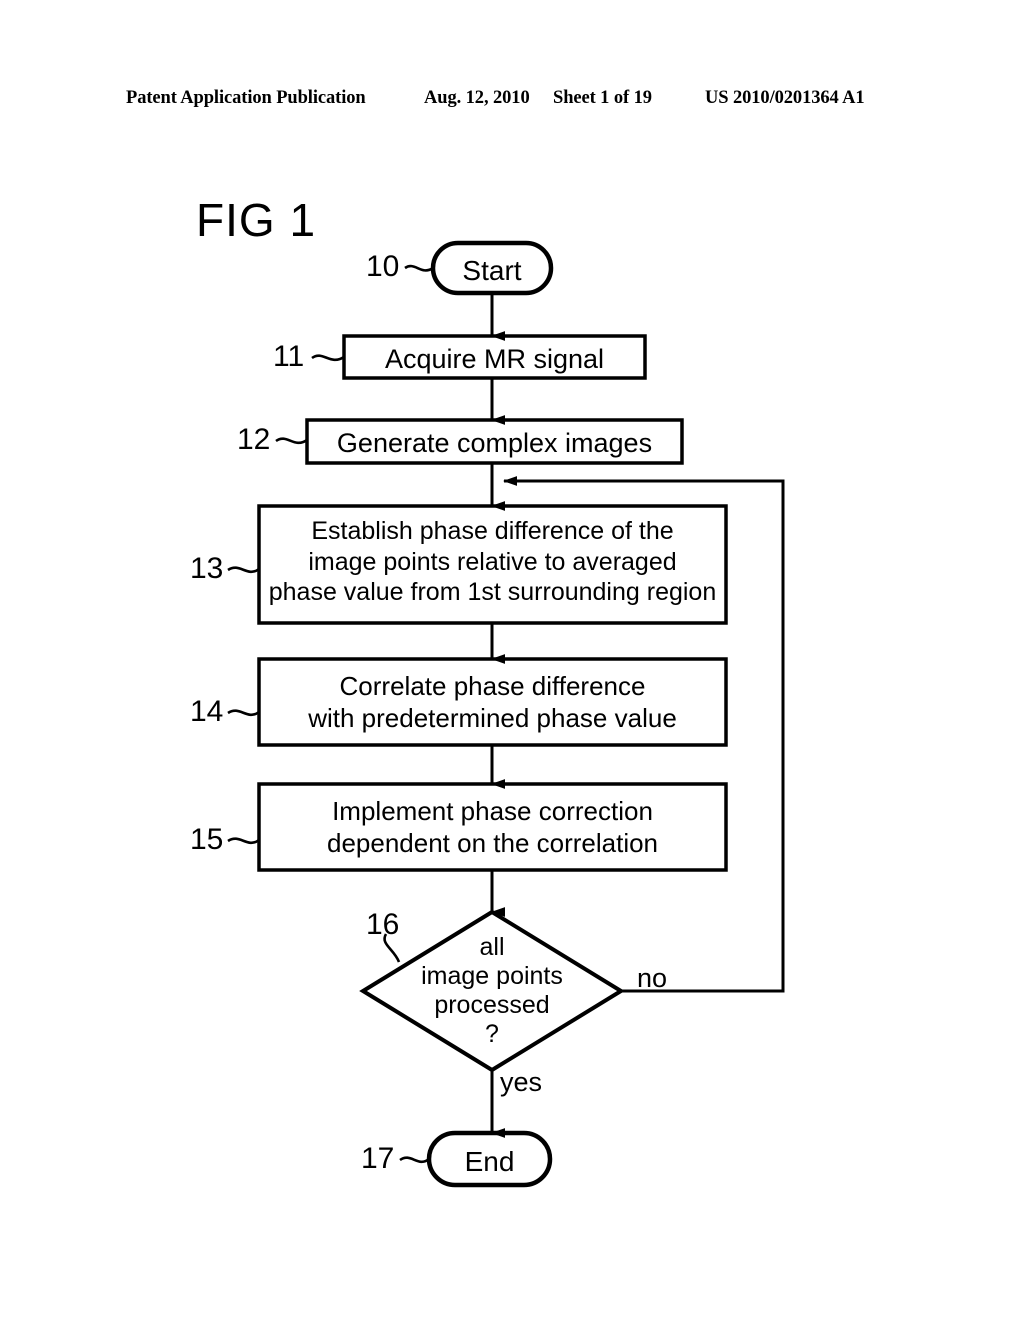 The image size is (1024, 1320). What do you see at coordinates (492, 827) in the screenshot?
I see `node-15-shape` at bounding box center [492, 827].